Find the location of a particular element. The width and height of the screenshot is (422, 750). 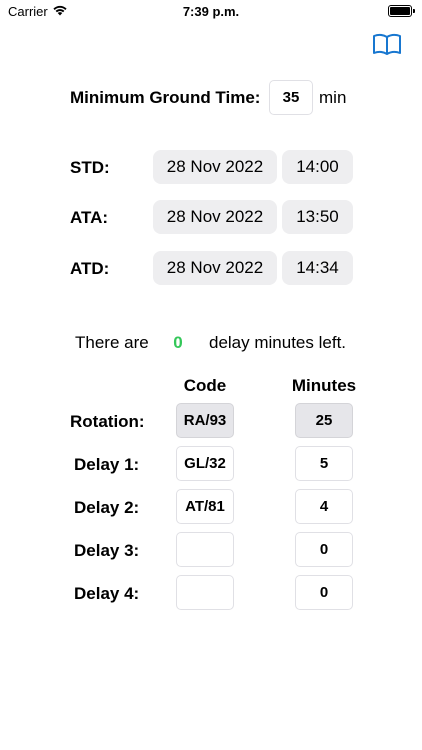

book-icon is located at coordinates (387, 44).